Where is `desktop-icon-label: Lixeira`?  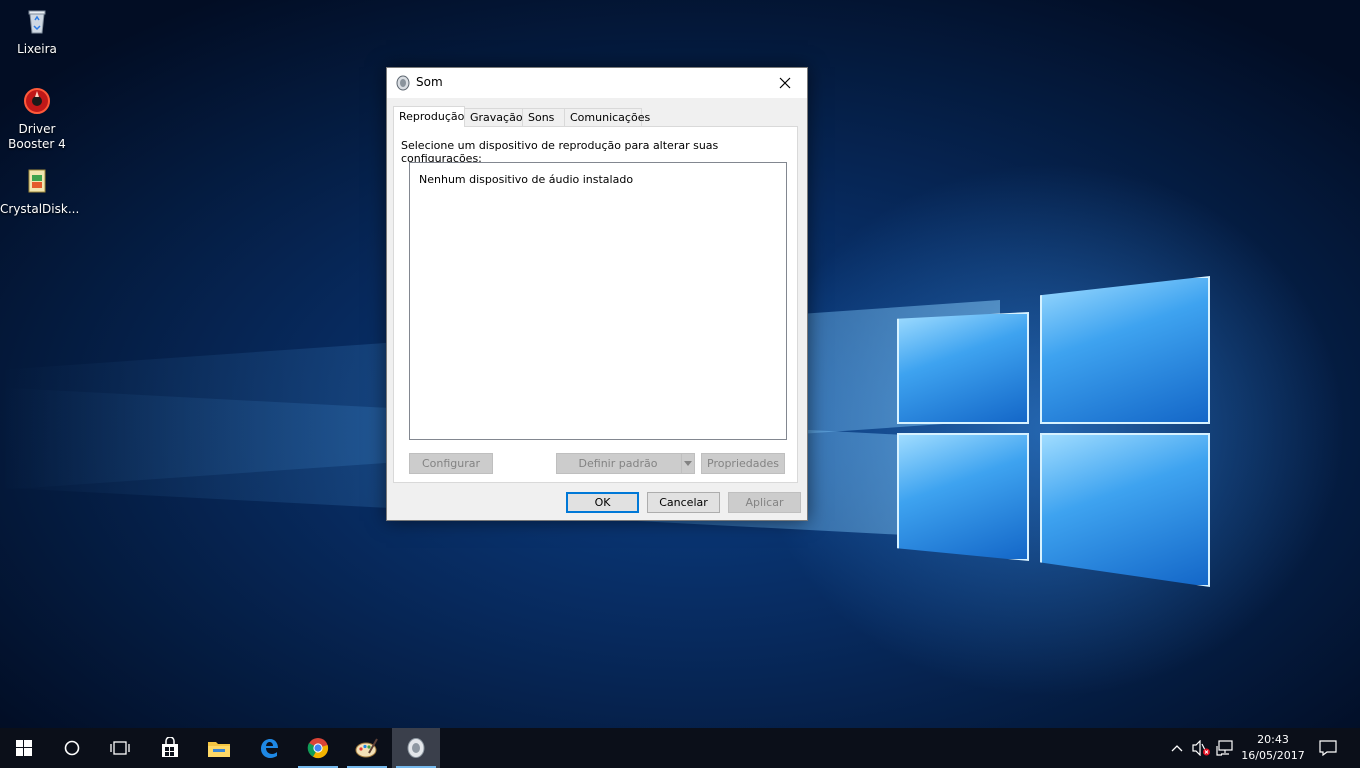
desktop-icon-label: Lixeira is located at coordinates (37, 49).